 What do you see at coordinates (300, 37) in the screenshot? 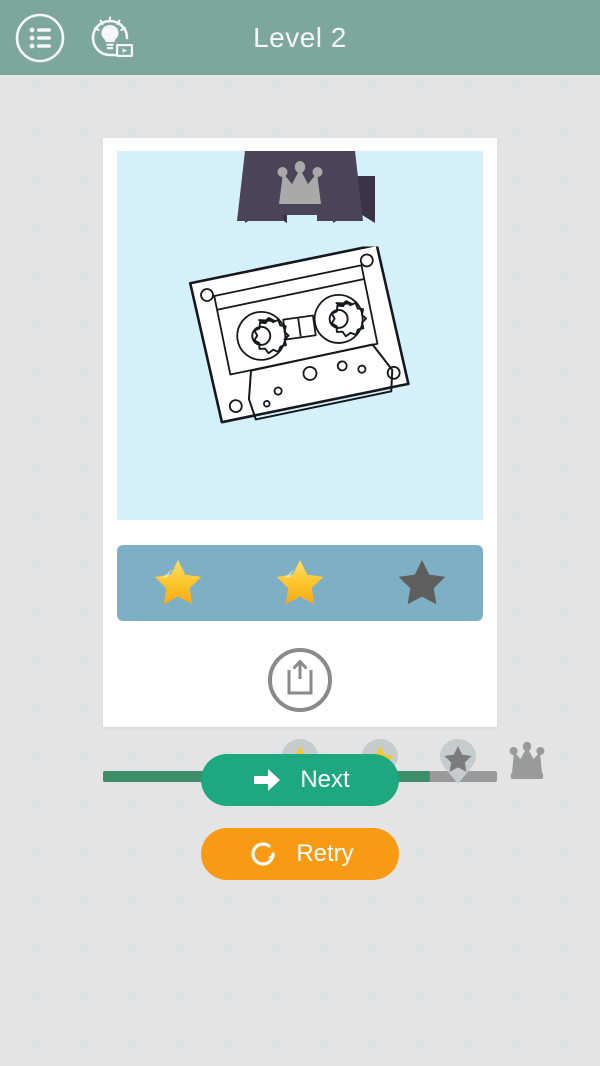
I see `app-header: Level 2` at bounding box center [300, 37].